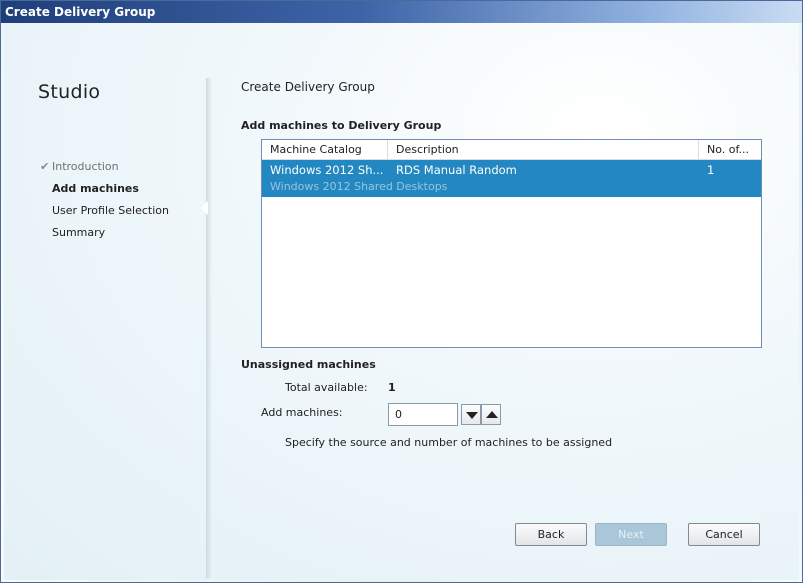  I want to click on step-introduction: ✔ Introduction, so click(104, 167).